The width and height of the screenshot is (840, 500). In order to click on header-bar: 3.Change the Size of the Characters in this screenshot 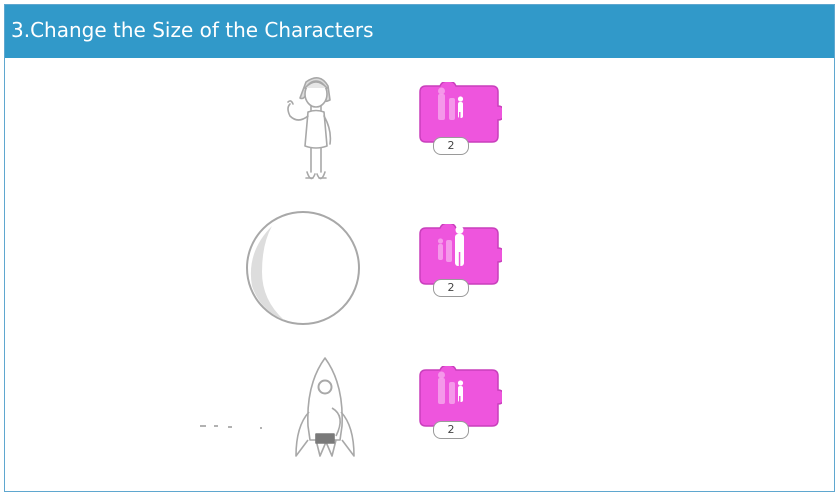, I will do `click(419, 31)`.